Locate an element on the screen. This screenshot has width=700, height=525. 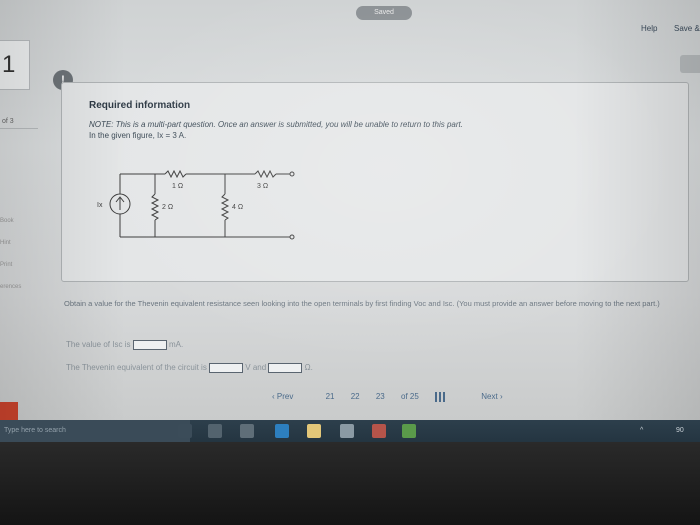
prev-button: ‹ Prev is located at coordinates (282, 396).